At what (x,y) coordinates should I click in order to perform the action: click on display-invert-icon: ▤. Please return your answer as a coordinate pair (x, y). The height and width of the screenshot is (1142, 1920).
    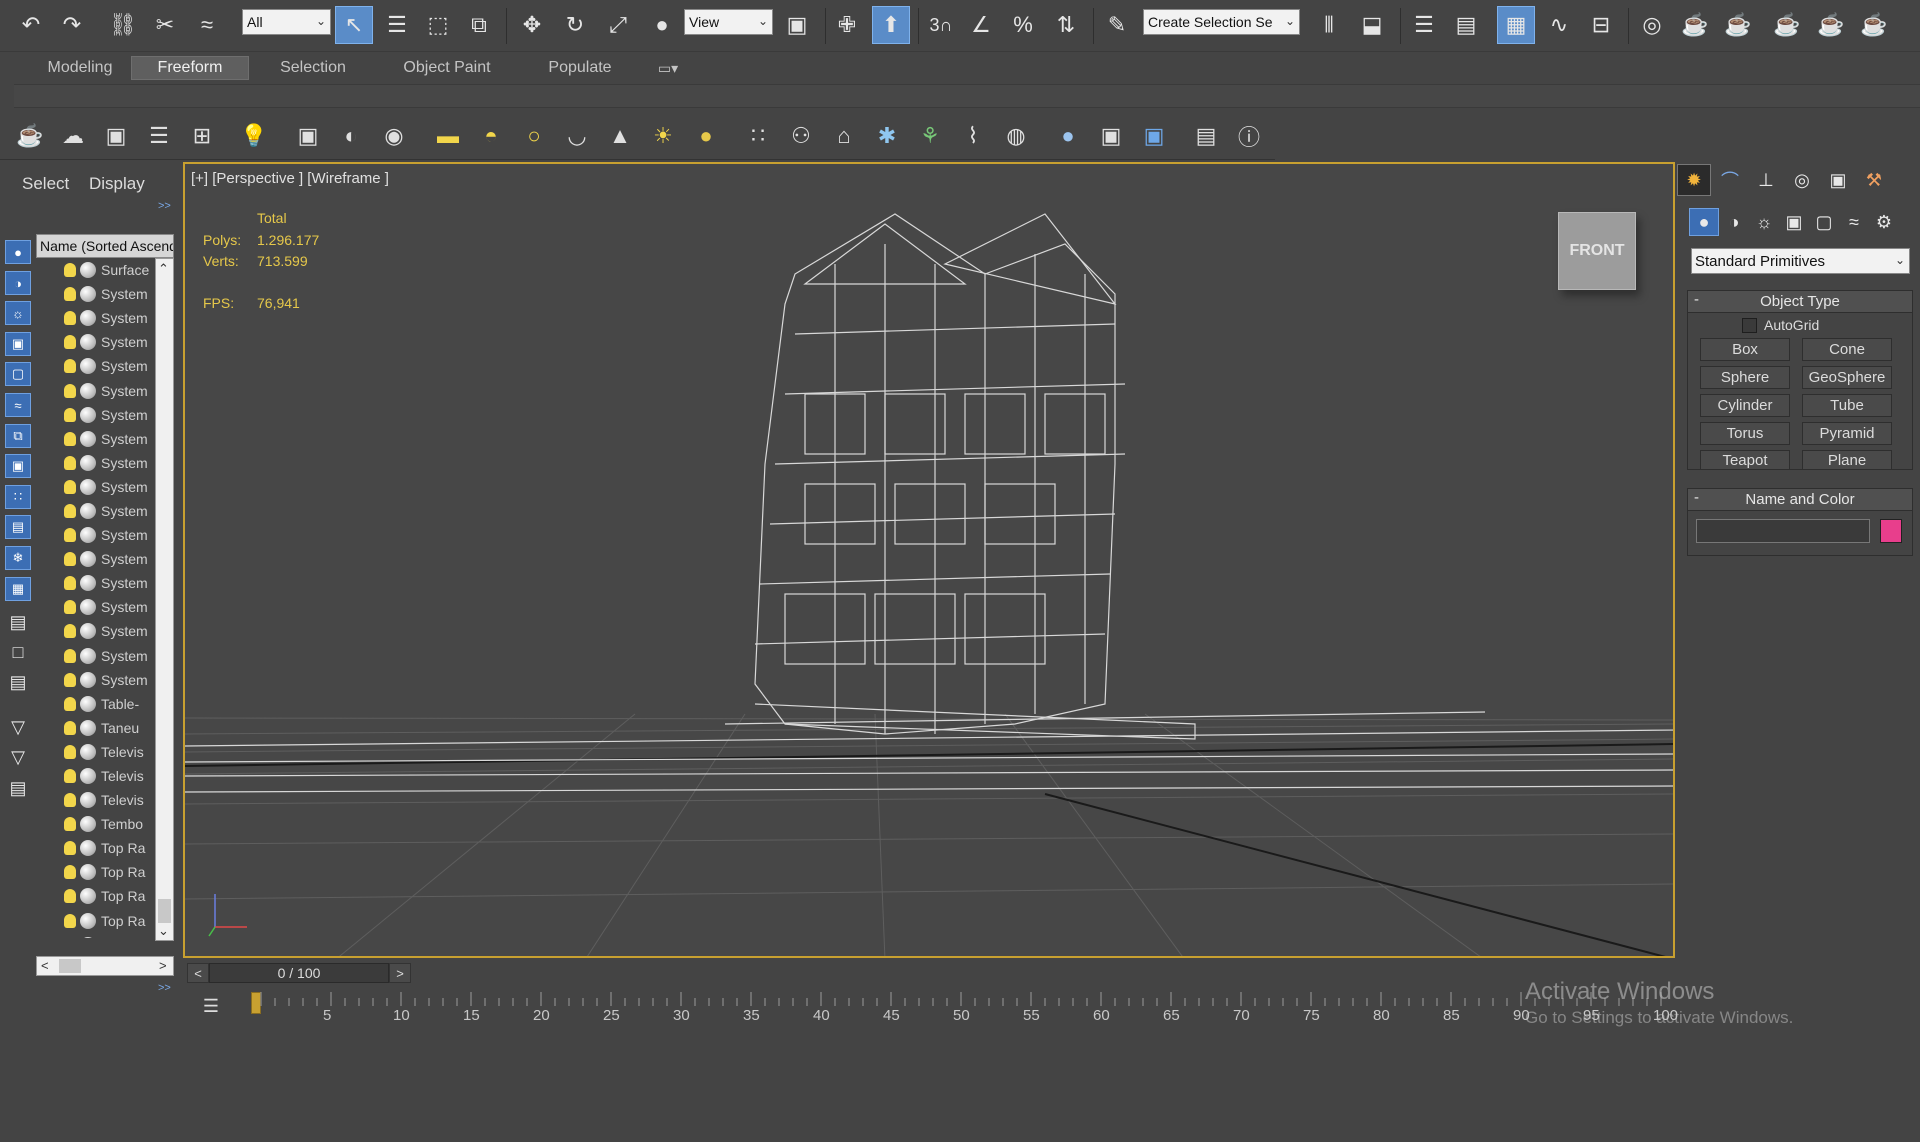
    Looking at the image, I should click on (18, 682).